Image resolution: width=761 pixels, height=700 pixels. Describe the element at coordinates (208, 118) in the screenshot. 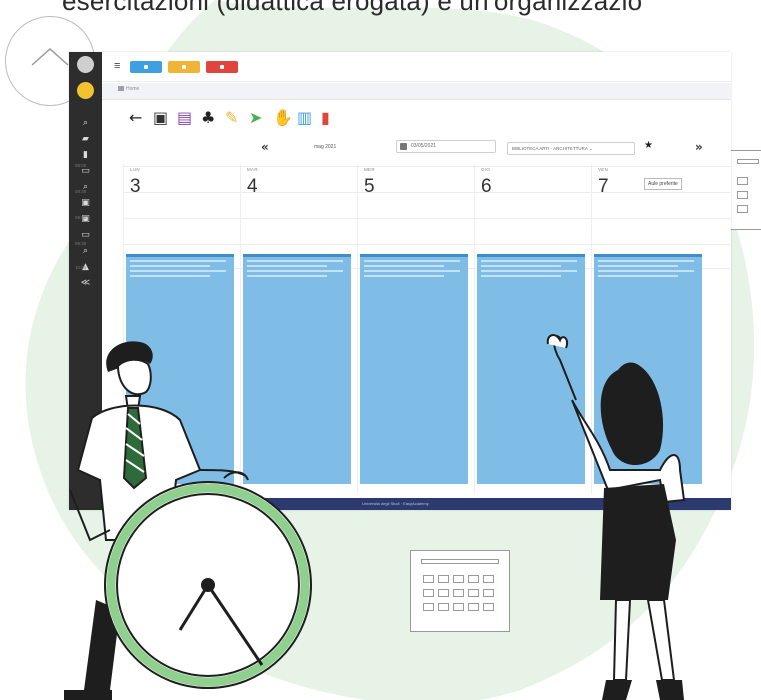

I see `users-icon: ♣` at that location.